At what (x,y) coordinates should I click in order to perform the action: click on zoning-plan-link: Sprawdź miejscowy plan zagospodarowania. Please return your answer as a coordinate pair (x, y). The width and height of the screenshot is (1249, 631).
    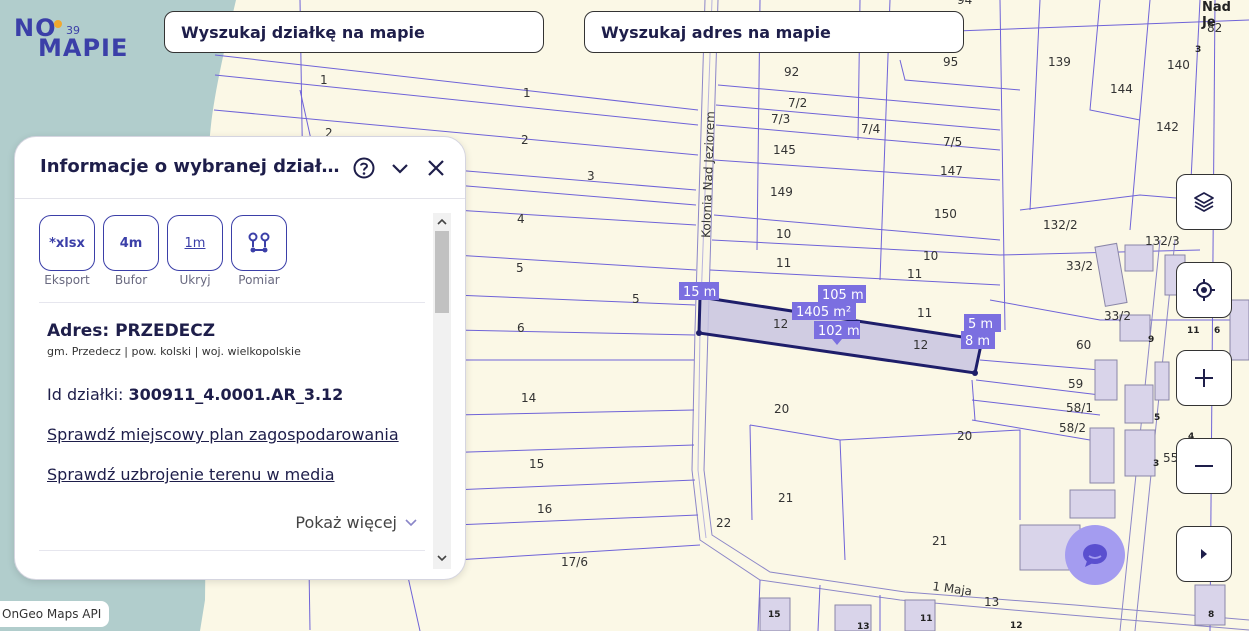
    Looking at the image, I should click on (223, 434).